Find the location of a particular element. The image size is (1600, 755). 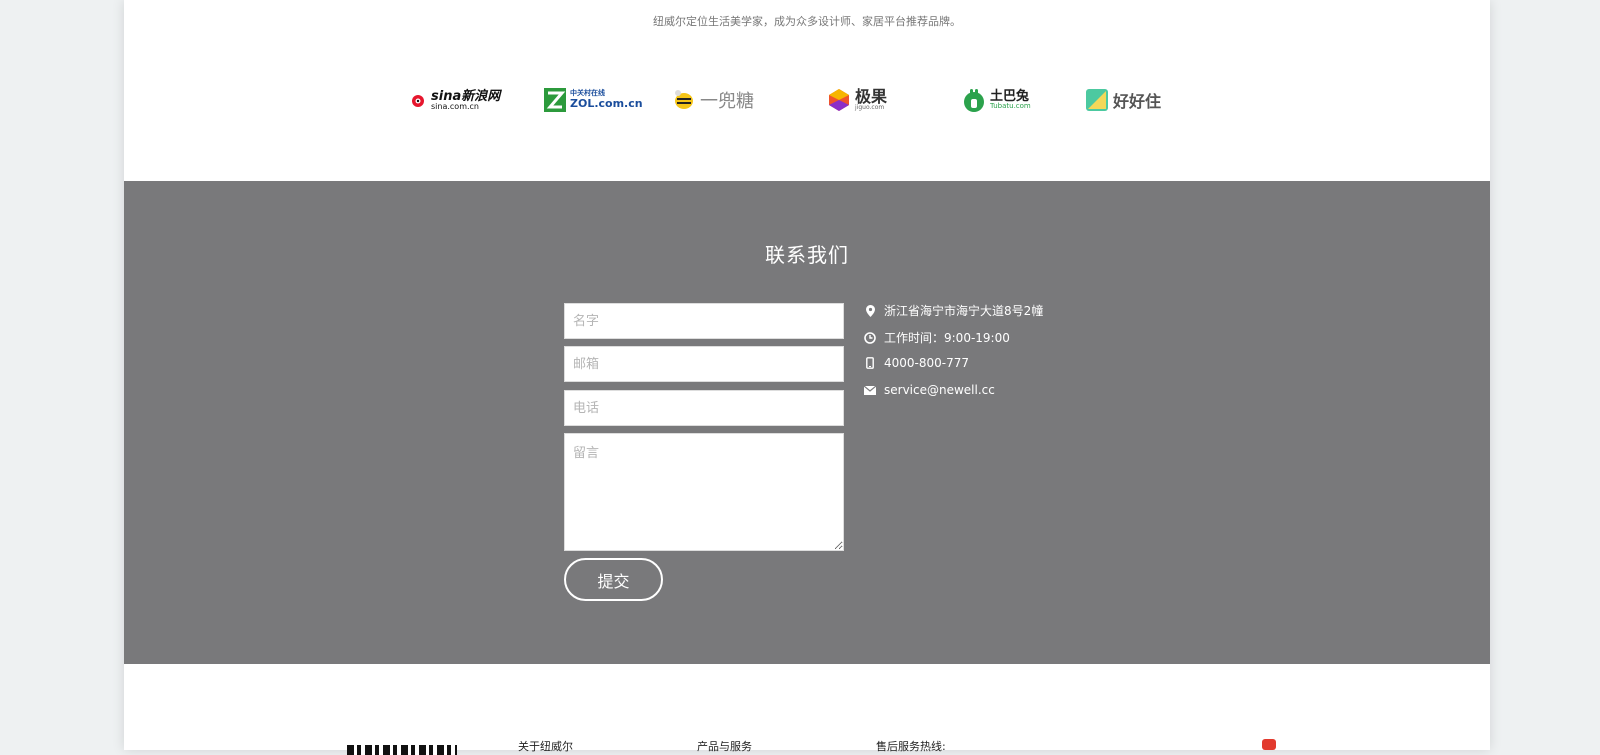

partner-logo-yidoutang: 一兜糖 is located at coordinates (713, 100).